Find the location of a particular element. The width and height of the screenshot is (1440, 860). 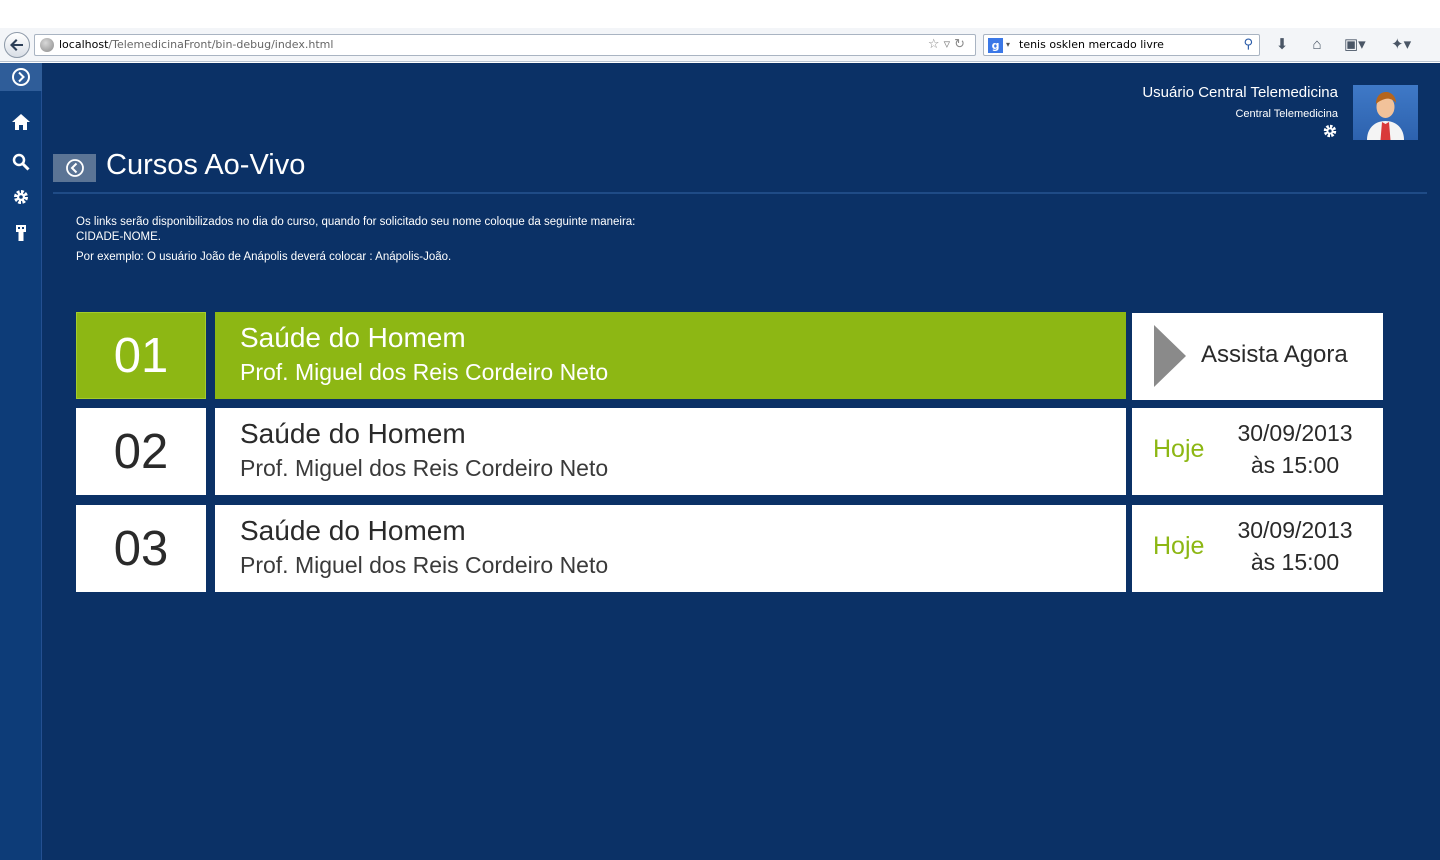

globe-icon is located at coordinates (47, 45).